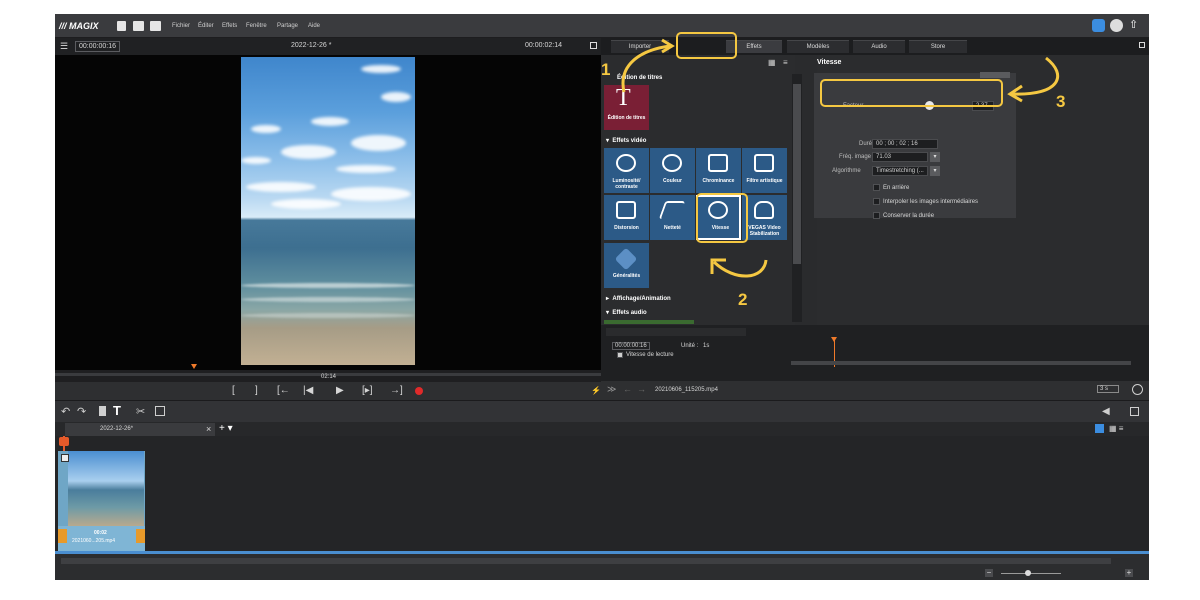  Describe the element at coordinates (840, 158) in the screenshot. I see `annotation-arrows` at that location.